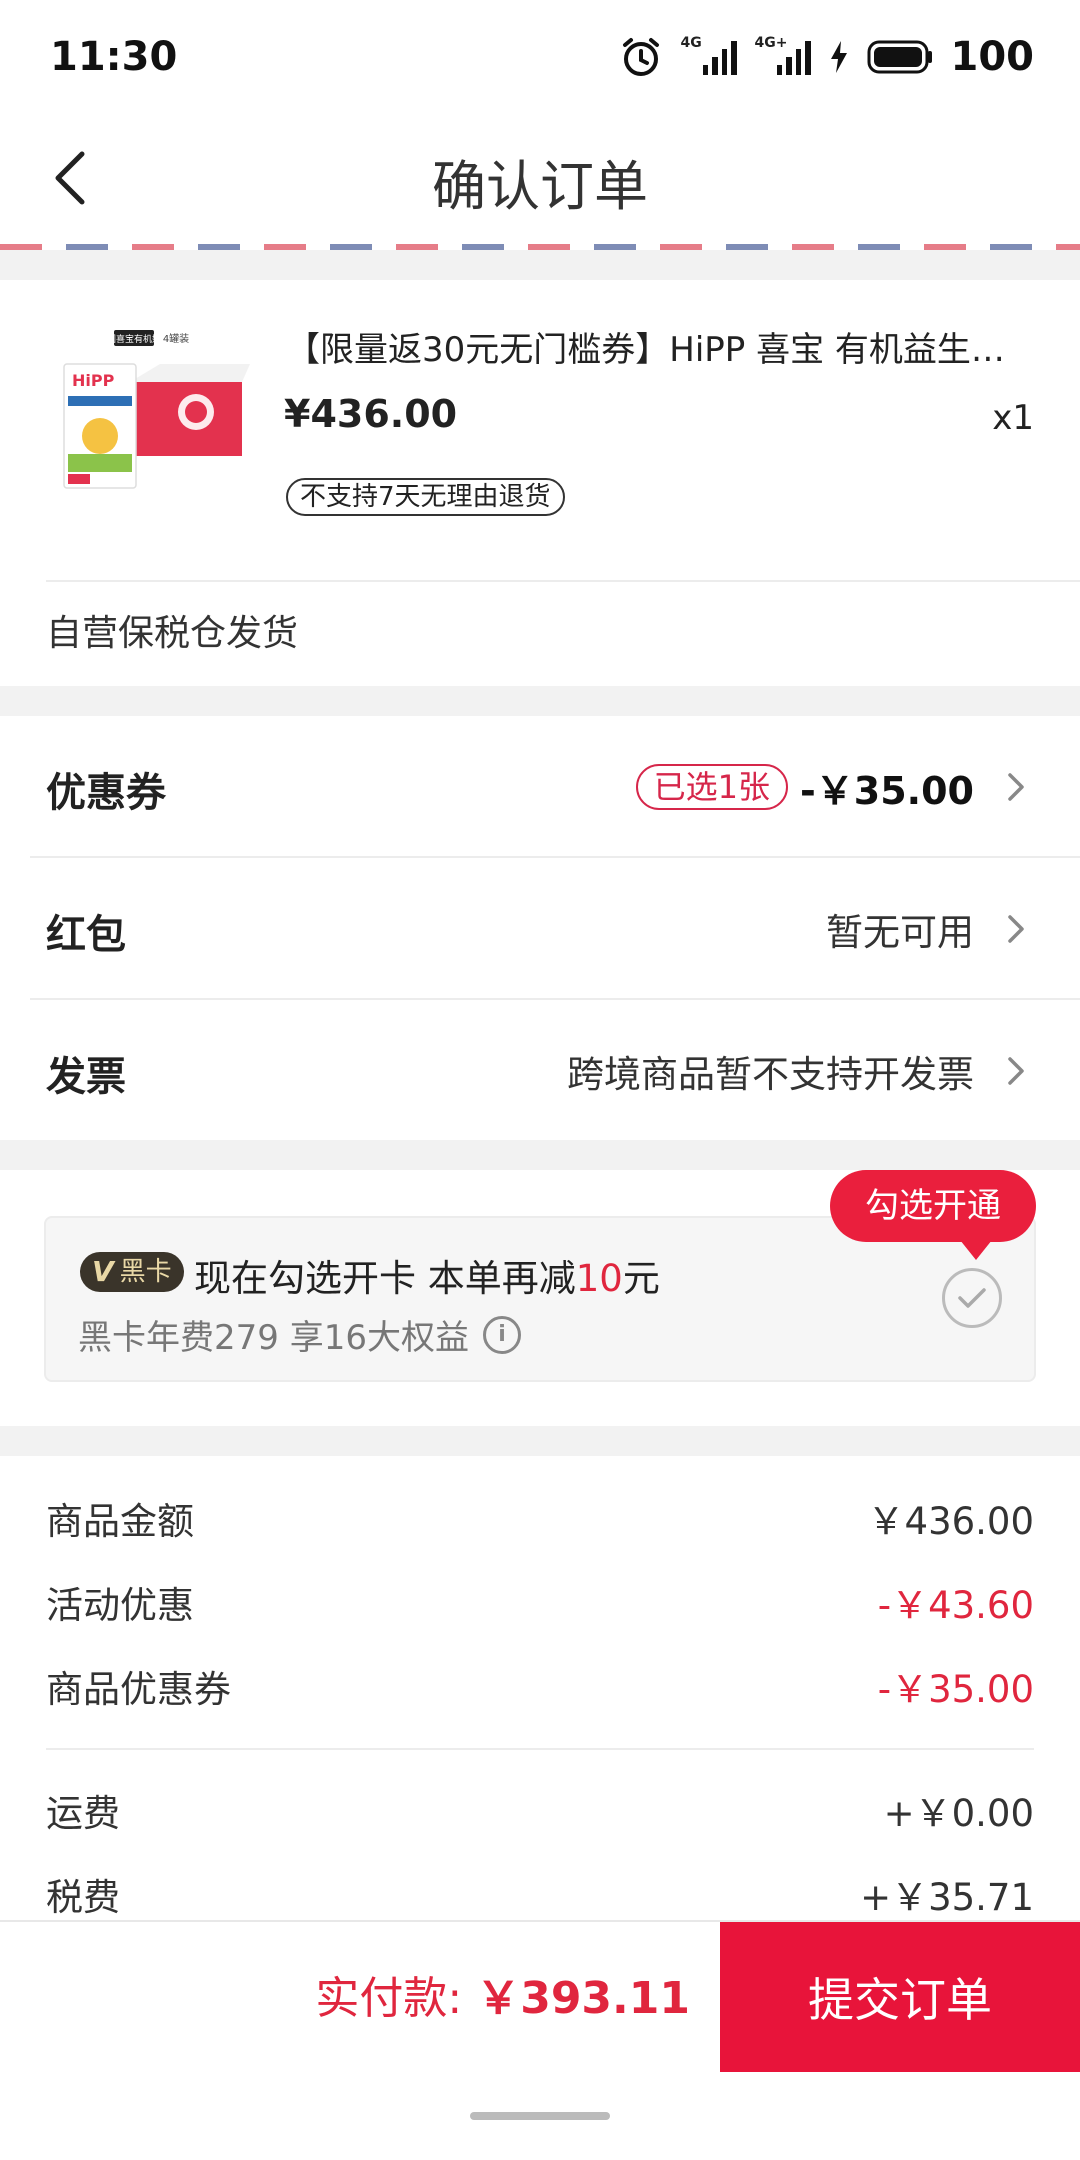  What do you see at coordinates (540, 1521) in the screenshot?
I see `summary-row-subtotal: 商品金额 ￥436.00` at bounding box center [540, 1521].